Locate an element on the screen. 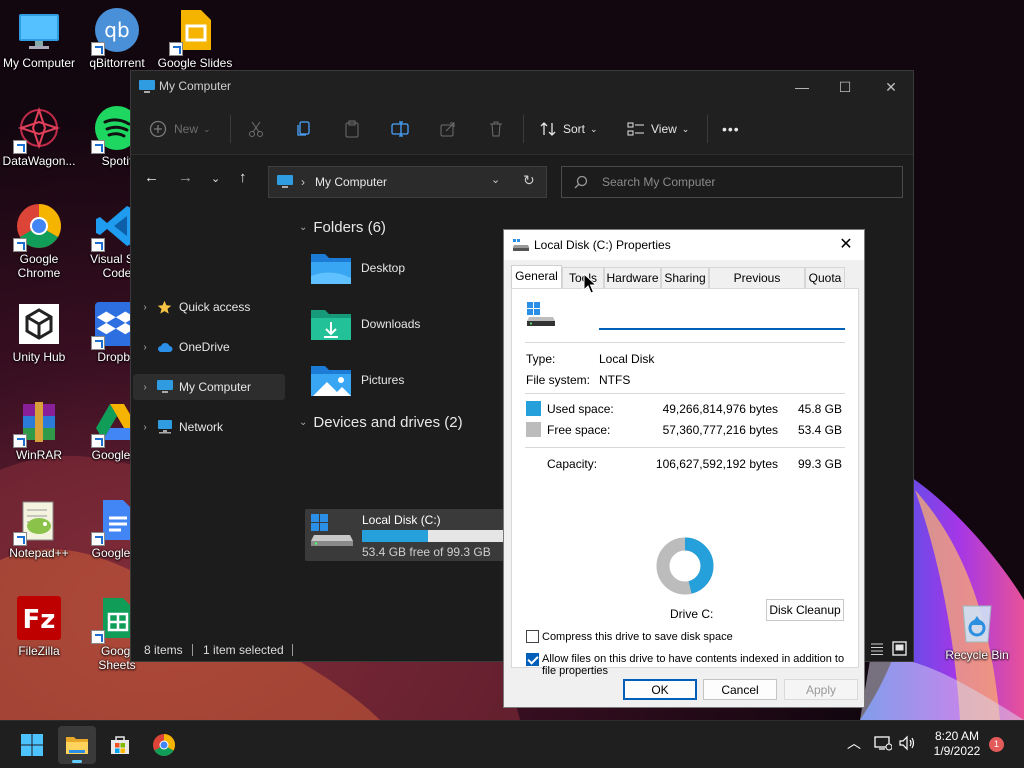 The width and height of the screenshot is (1024, 768). delete-button is located at coordinates (496, 129).